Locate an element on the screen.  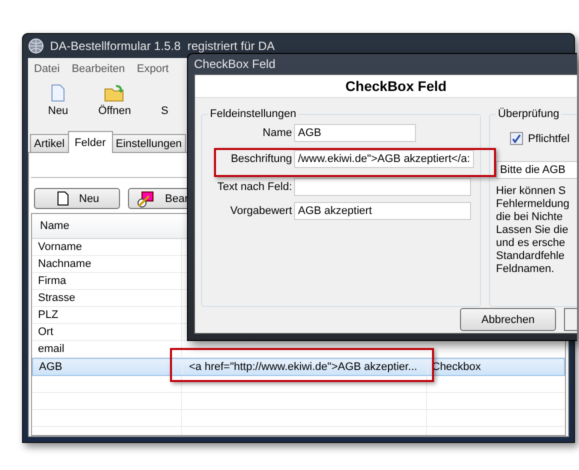
help-text: Standardfehle is located at coordinates (530, 256).